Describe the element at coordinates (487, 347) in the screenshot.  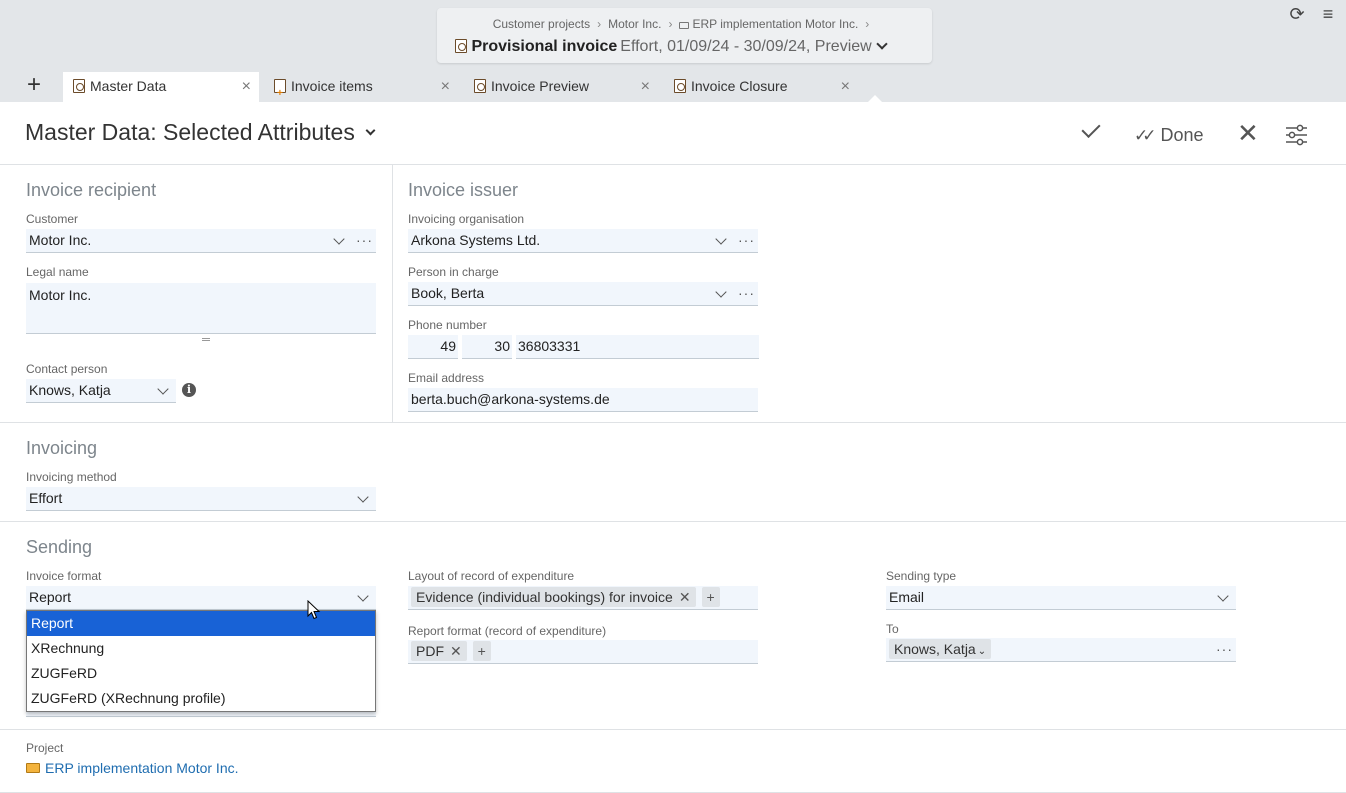
I see `phone-area-code-field: 30` at that location.